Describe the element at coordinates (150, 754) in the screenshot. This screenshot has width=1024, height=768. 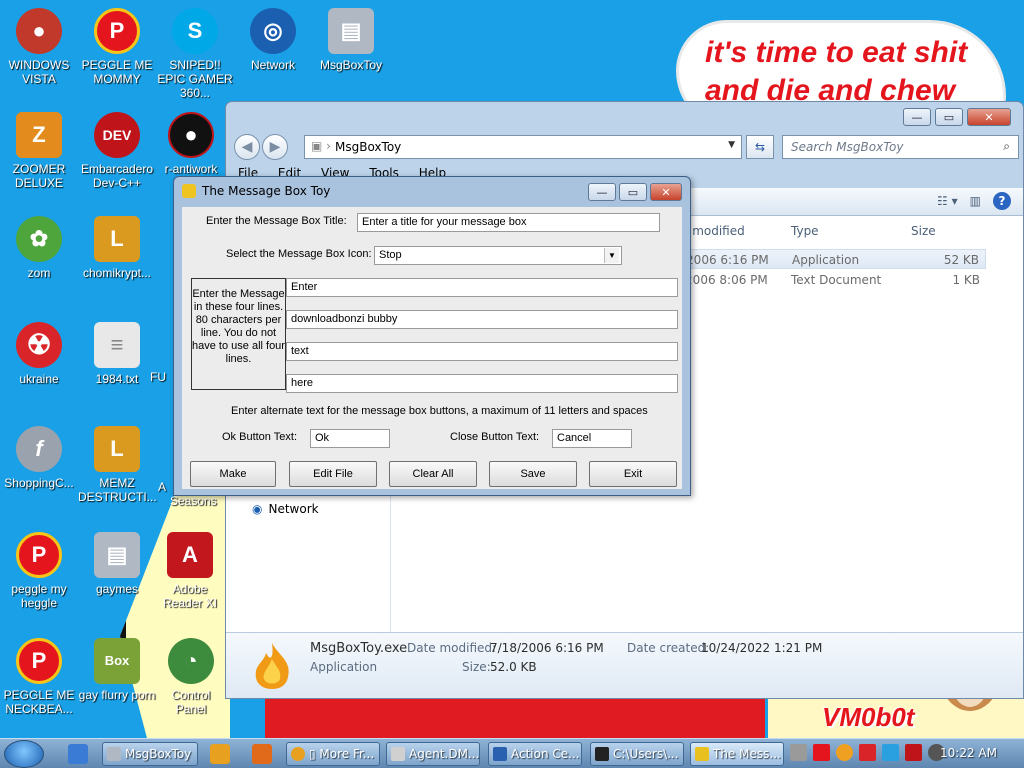
I see `taskbar-item-msgboxtoy: MsgBoxToy` at that location.